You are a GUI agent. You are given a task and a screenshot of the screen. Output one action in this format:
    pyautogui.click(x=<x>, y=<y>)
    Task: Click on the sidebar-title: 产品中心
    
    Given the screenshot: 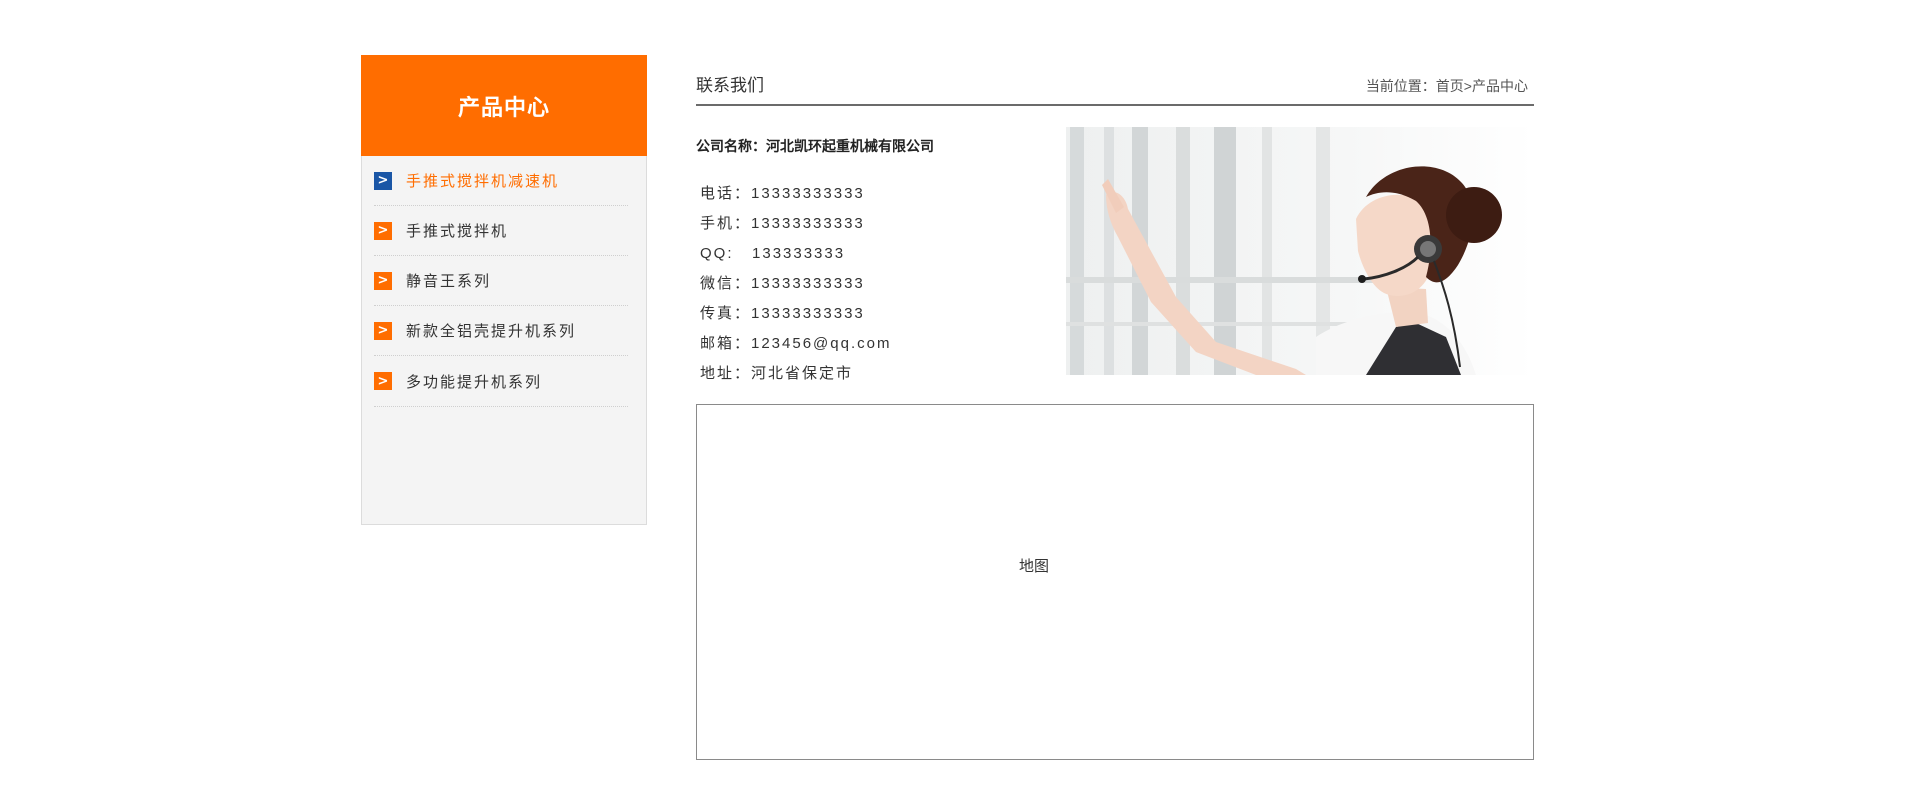 What is the action you would take?
    pyautogui.click(x=503, y=107)
    